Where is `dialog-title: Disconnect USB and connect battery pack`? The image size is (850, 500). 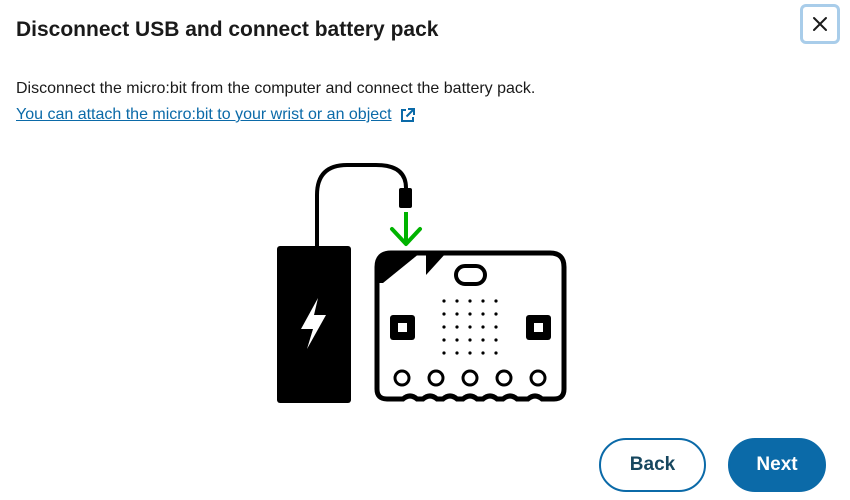 dialog-title: Disconnect USB and connect battery pack is located at coordinates (227, 29).